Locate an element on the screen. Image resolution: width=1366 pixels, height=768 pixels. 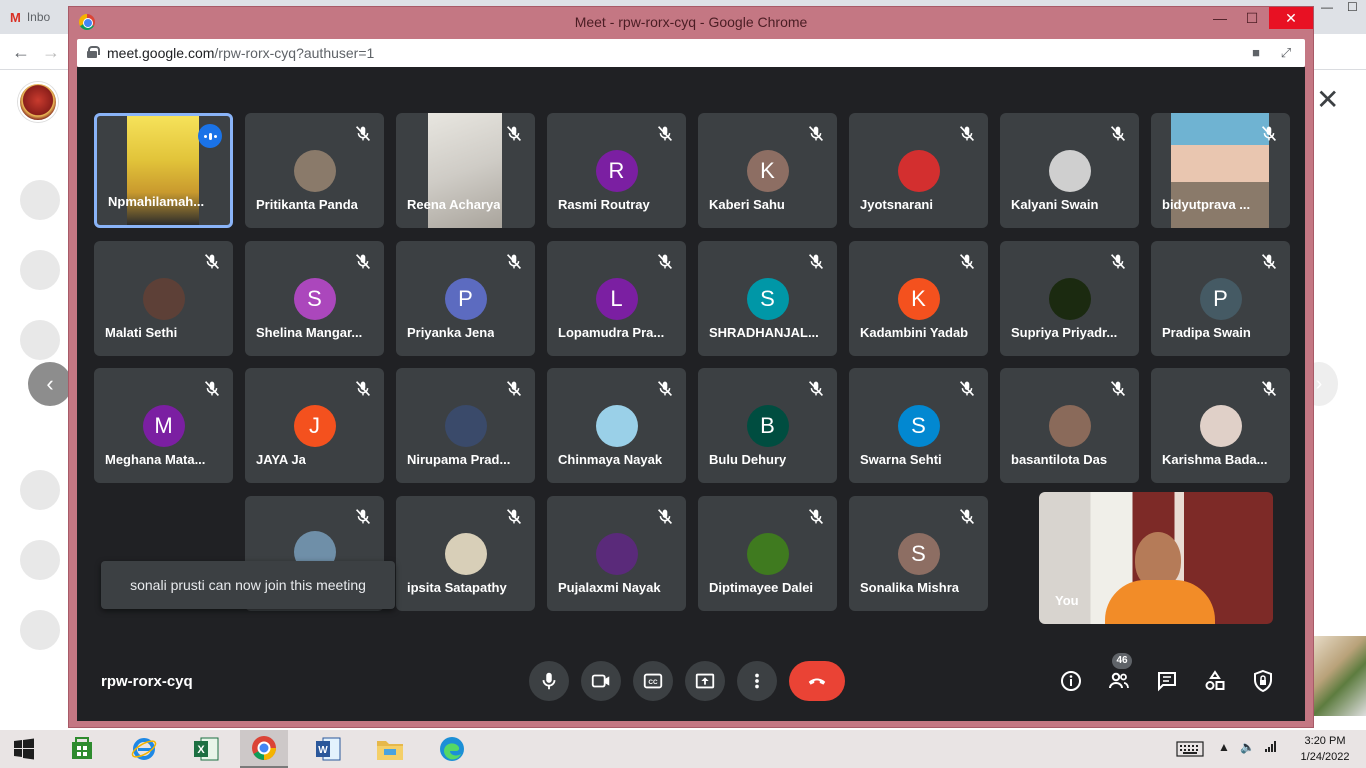
participant-tile: P Pradipa Swain is located at coordinates (1220, 298).